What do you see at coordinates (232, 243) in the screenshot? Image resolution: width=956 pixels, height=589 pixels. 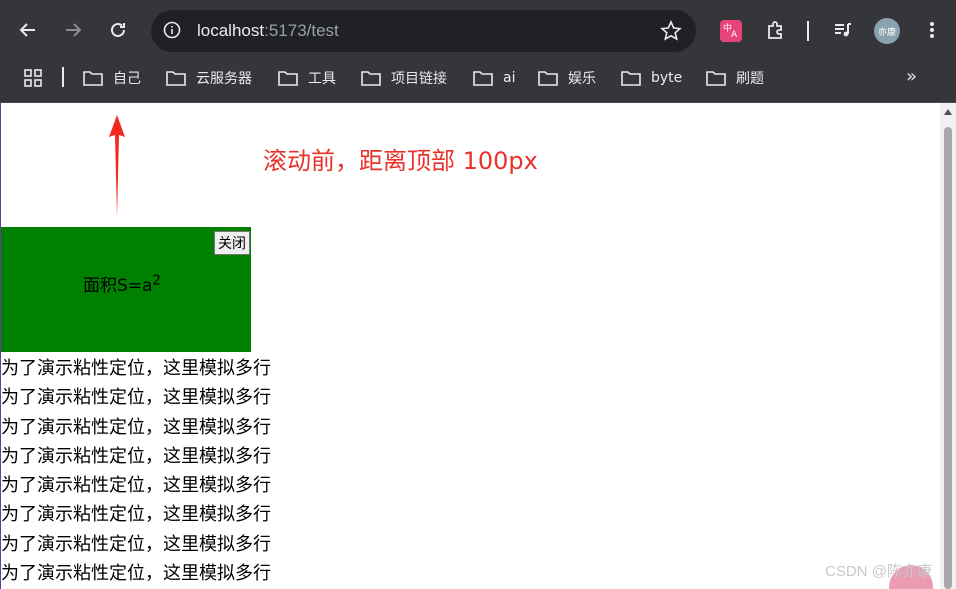 I see `close-button: 关闭` at bounding box center [232, 243].